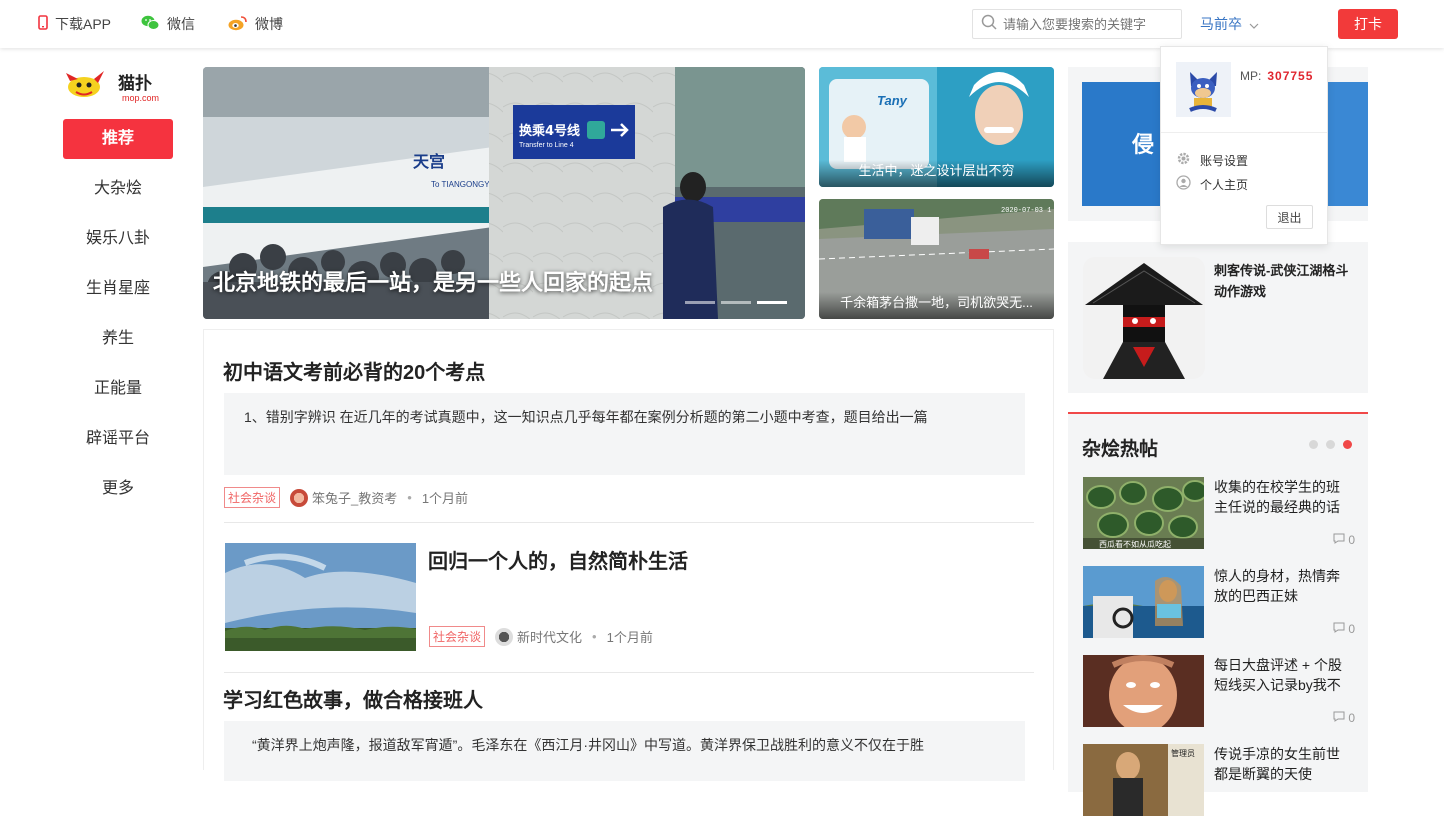 Image resolution: width=1444 pixels, height=816 pixels. I want to click on article-meta: 社会杂谈 笨兔子_教资考 • 1个月前, so click(346, 497).